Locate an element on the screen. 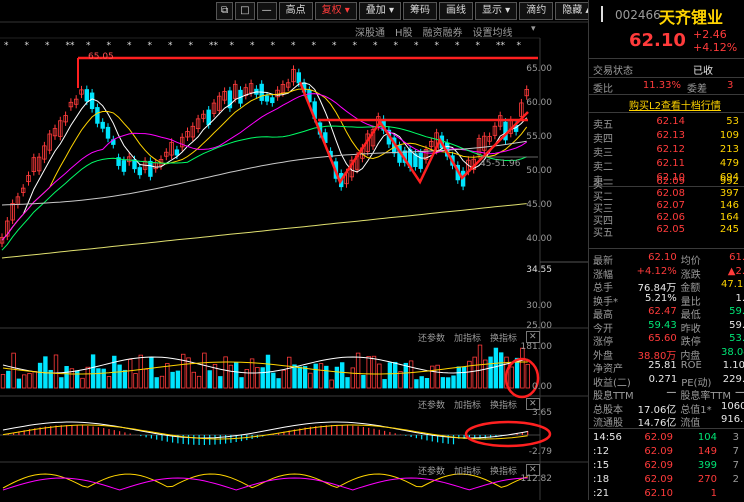 This screenshot has height=502, width=744. collapse-icon: — is located at coordinates (266, 11).